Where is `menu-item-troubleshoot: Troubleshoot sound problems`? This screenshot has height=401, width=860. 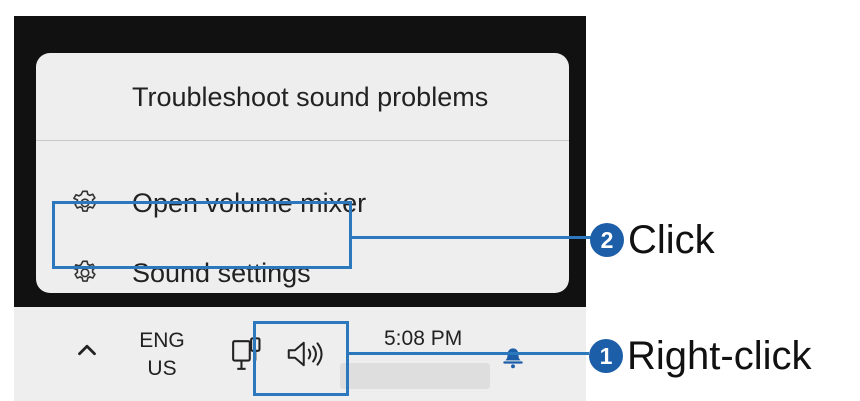
menu-item-troubleshoot: Troubleshoot sound problems is located at coordinates (302, 97).